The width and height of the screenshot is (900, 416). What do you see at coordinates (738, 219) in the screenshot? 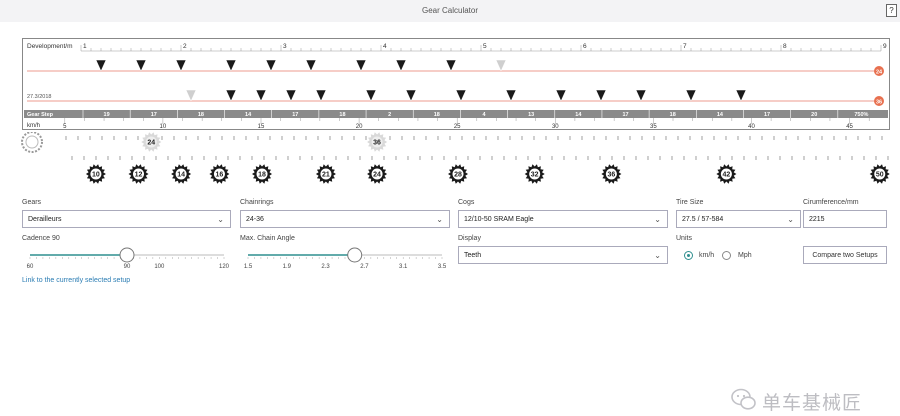
I see `tire-size-select: 27.5 / 57-584 ⌄` at bounding box center [738, 219].